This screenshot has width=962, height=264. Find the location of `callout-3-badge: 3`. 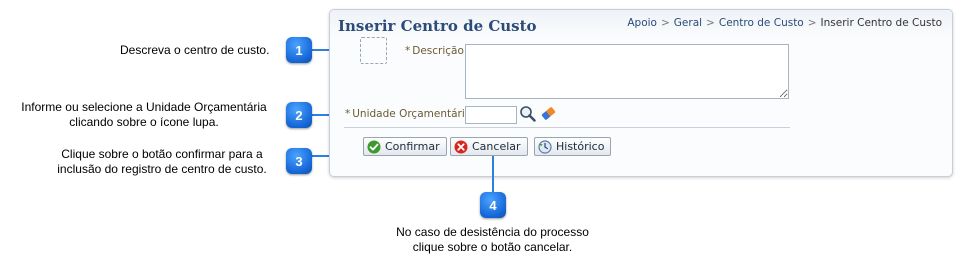

callout-3-badge: 3 is located at coordinates (299, 161).